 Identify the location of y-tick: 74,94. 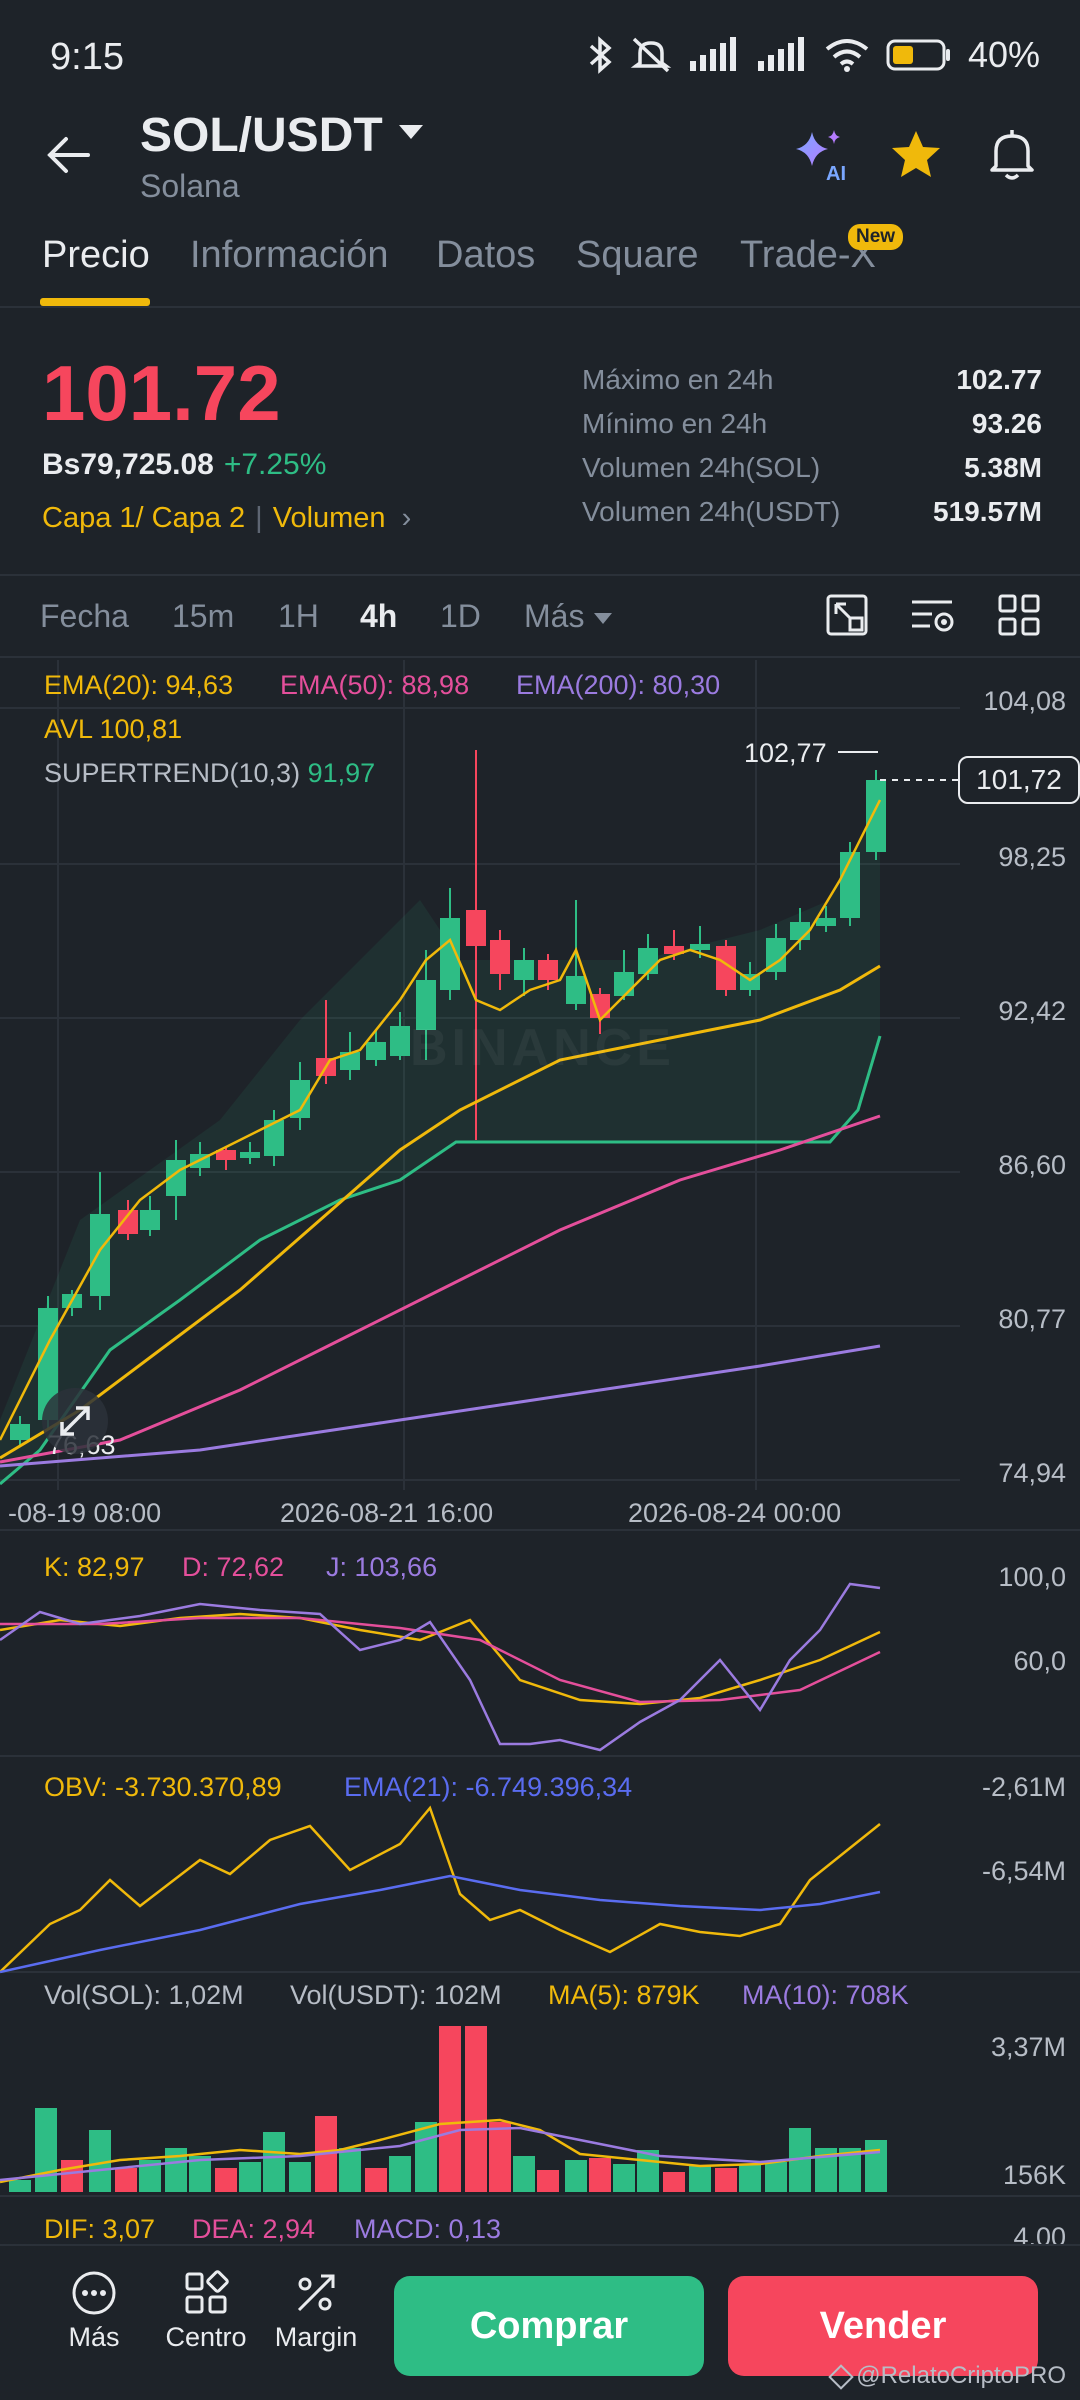
(1032, 1473).